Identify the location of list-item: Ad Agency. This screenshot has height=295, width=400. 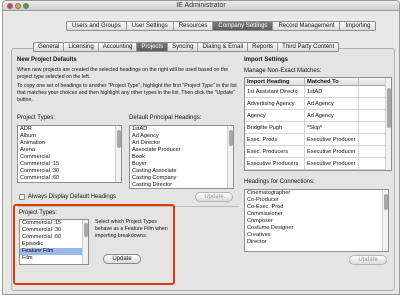
(181, 136).